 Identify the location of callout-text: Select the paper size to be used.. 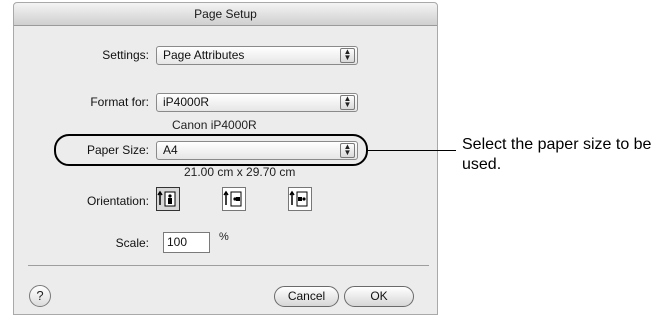
(557, 154).